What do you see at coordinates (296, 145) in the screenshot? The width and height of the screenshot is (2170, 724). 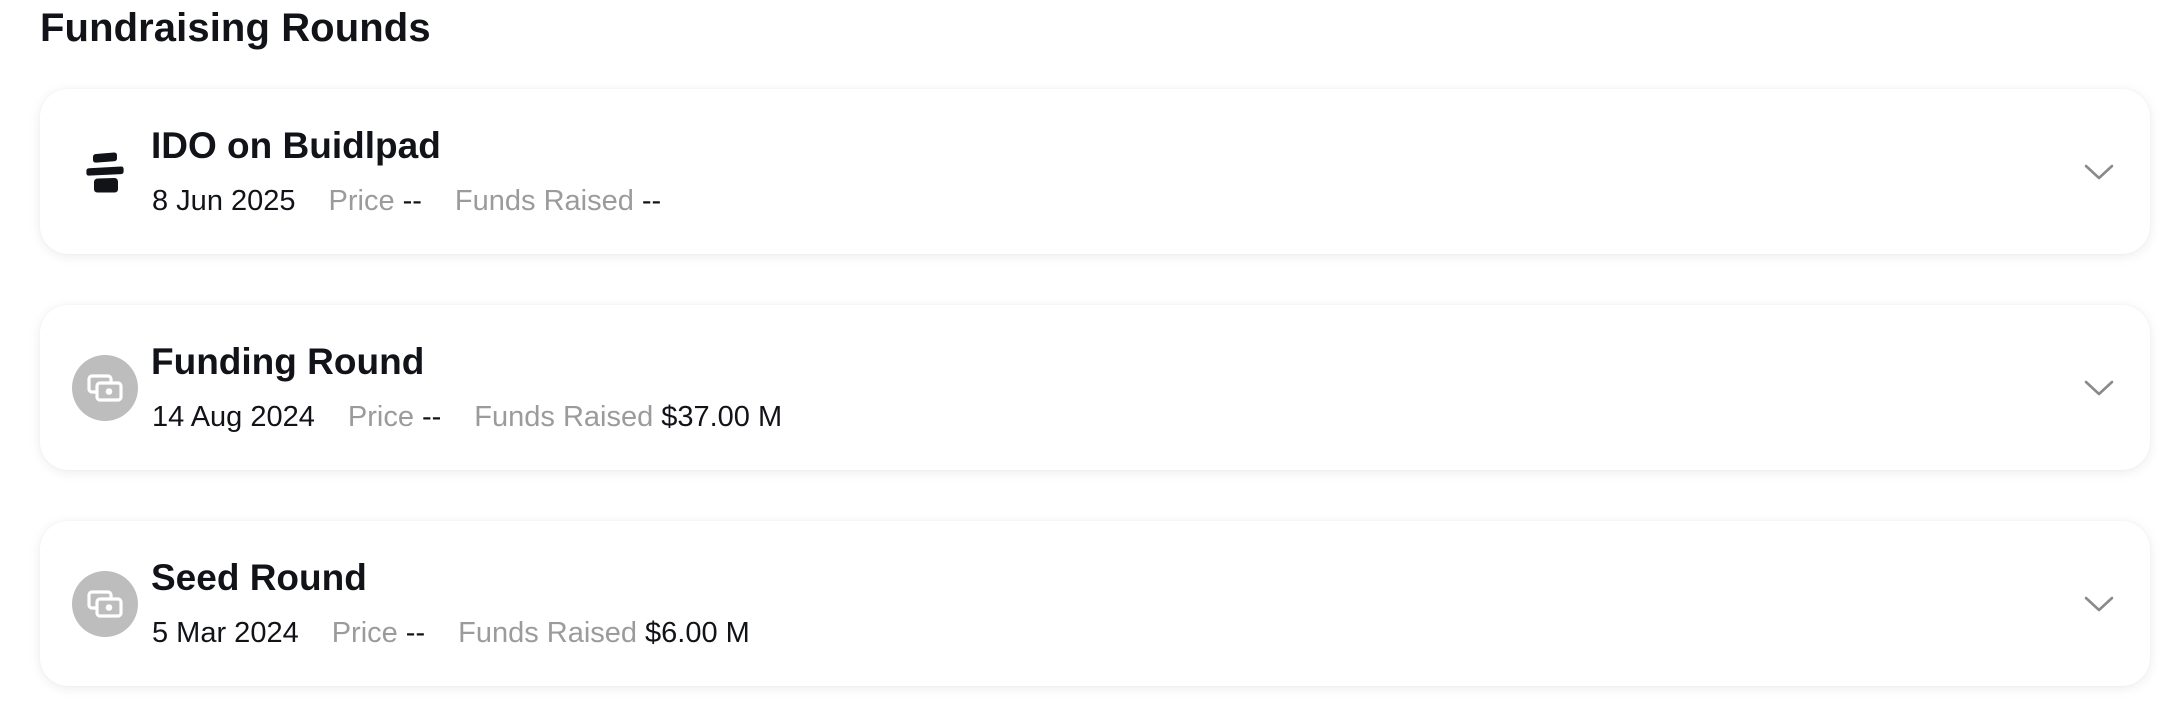 I see `round-title: IDO on Buidlpad` at bounding box center [296, 145].